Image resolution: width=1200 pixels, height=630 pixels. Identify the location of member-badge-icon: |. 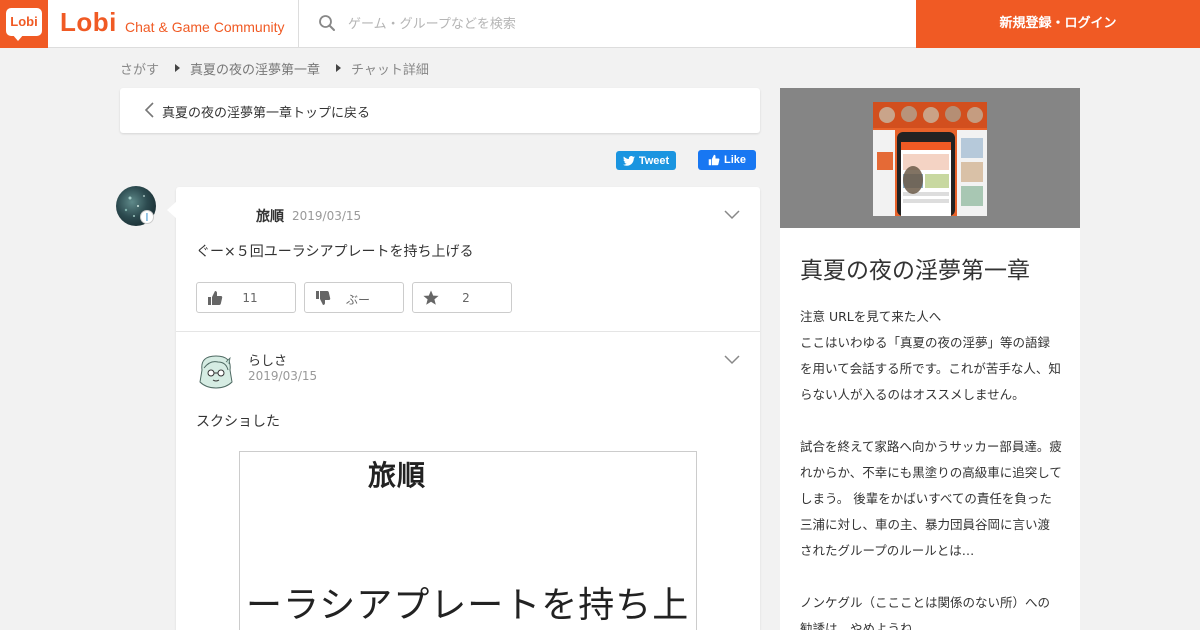
(147, 217).